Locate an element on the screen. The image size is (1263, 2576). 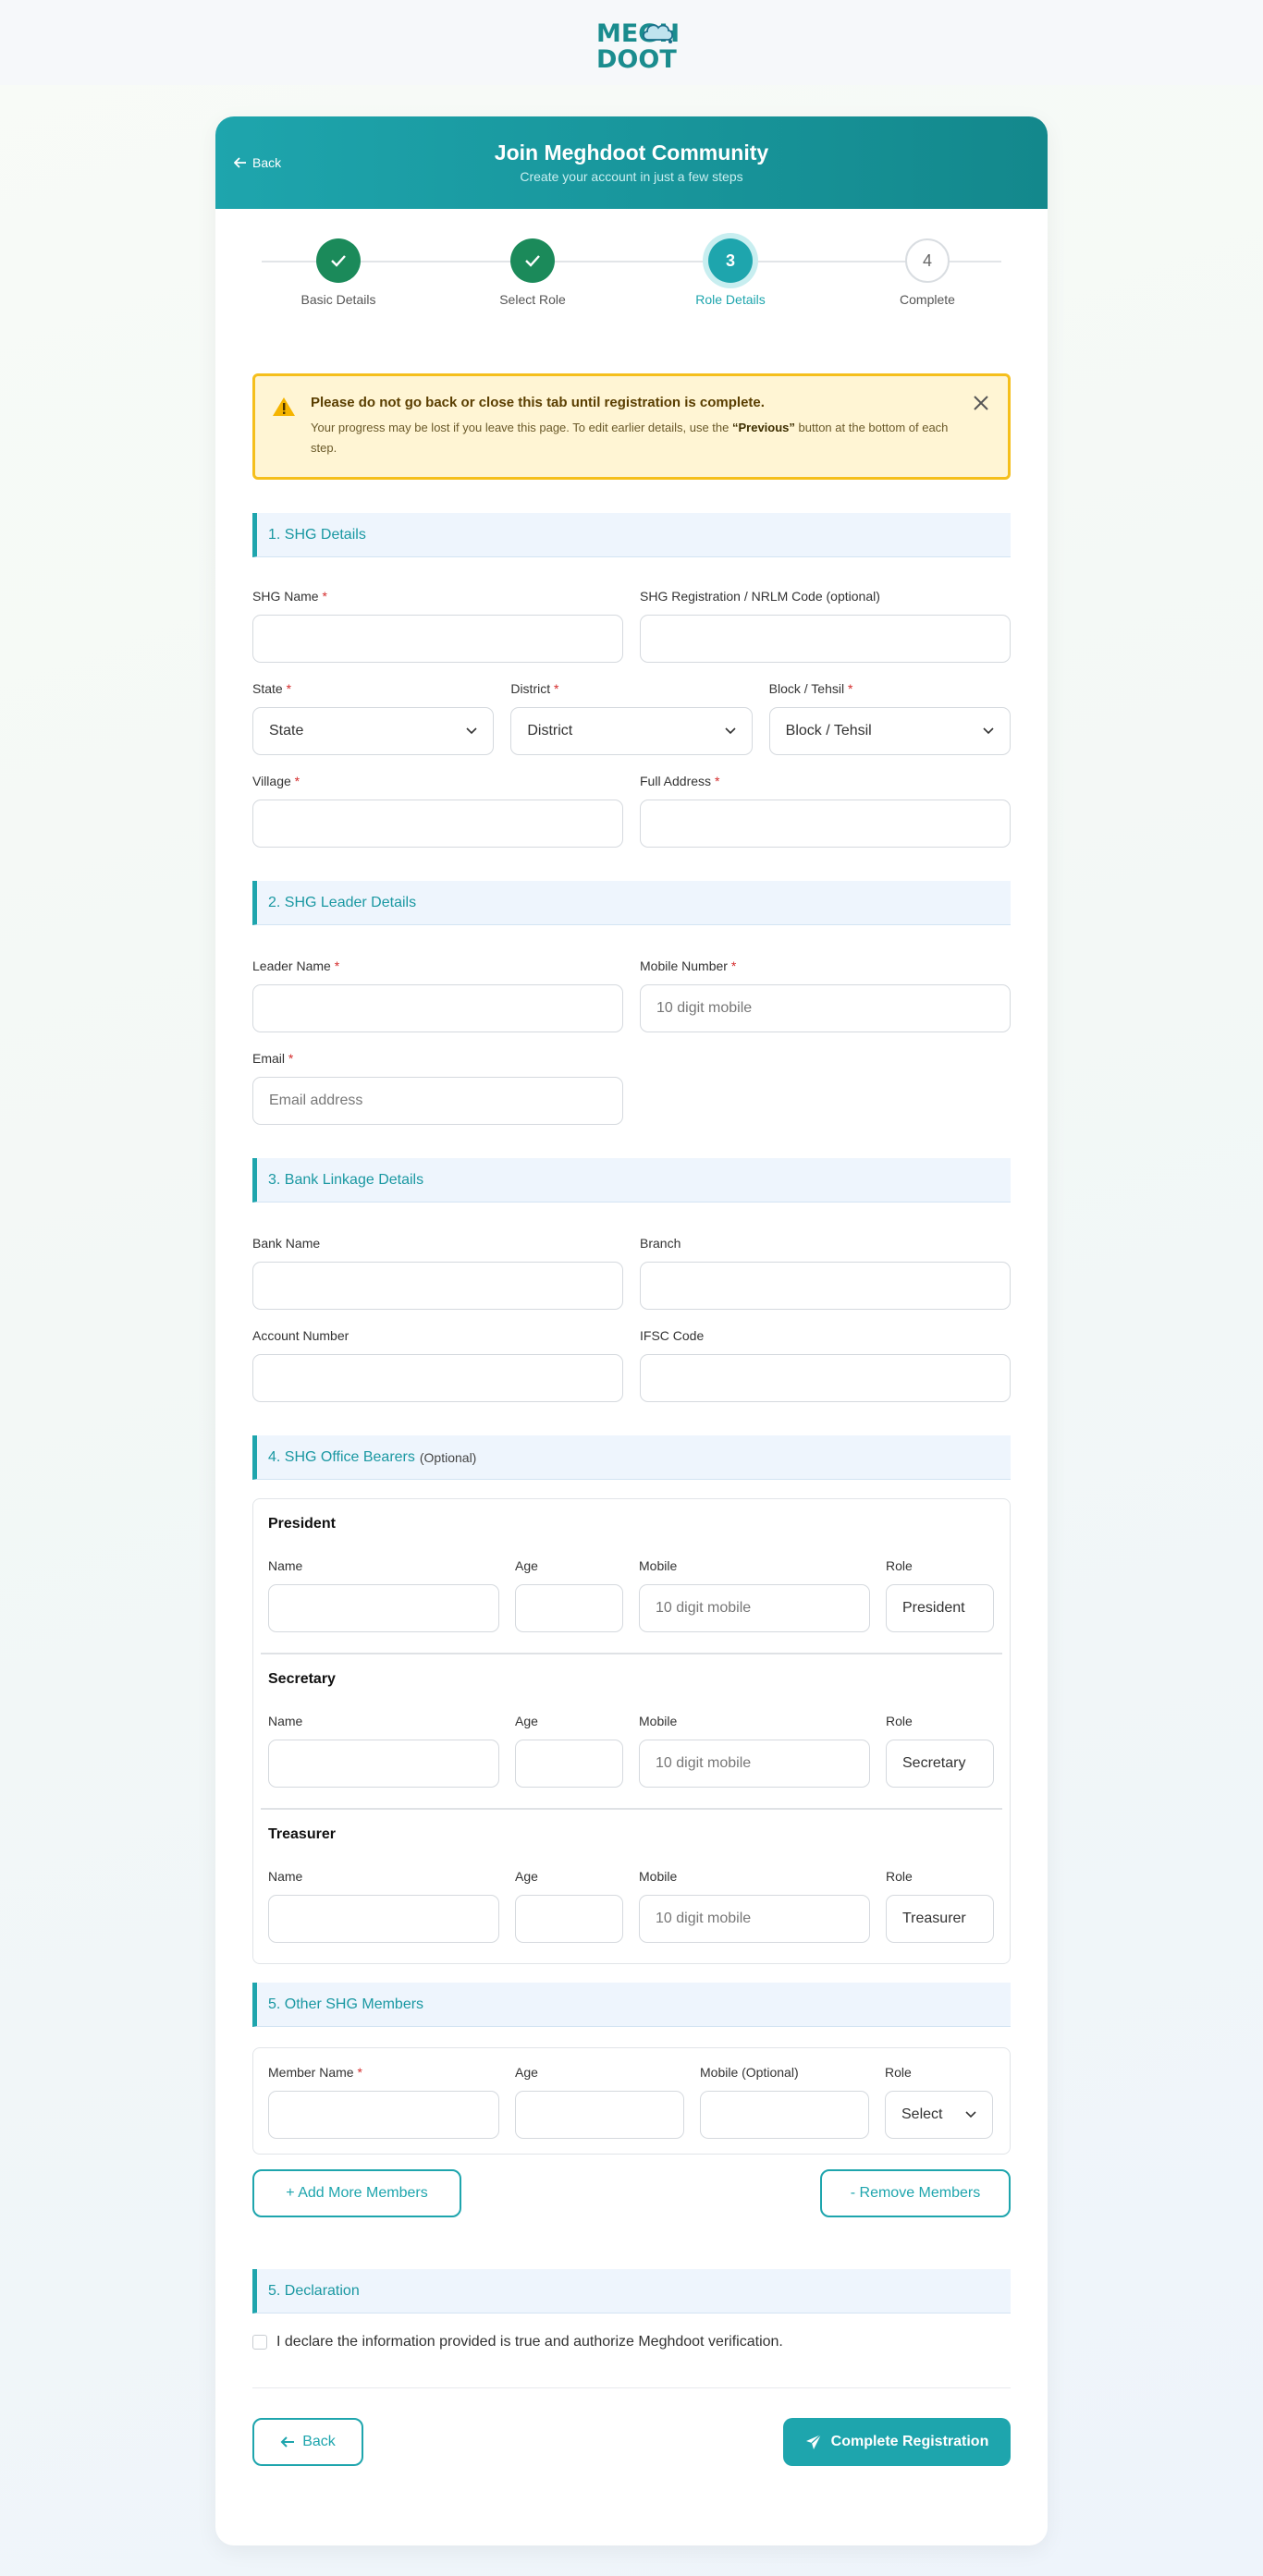
member-name-input is located at coordinates (383, 2115).